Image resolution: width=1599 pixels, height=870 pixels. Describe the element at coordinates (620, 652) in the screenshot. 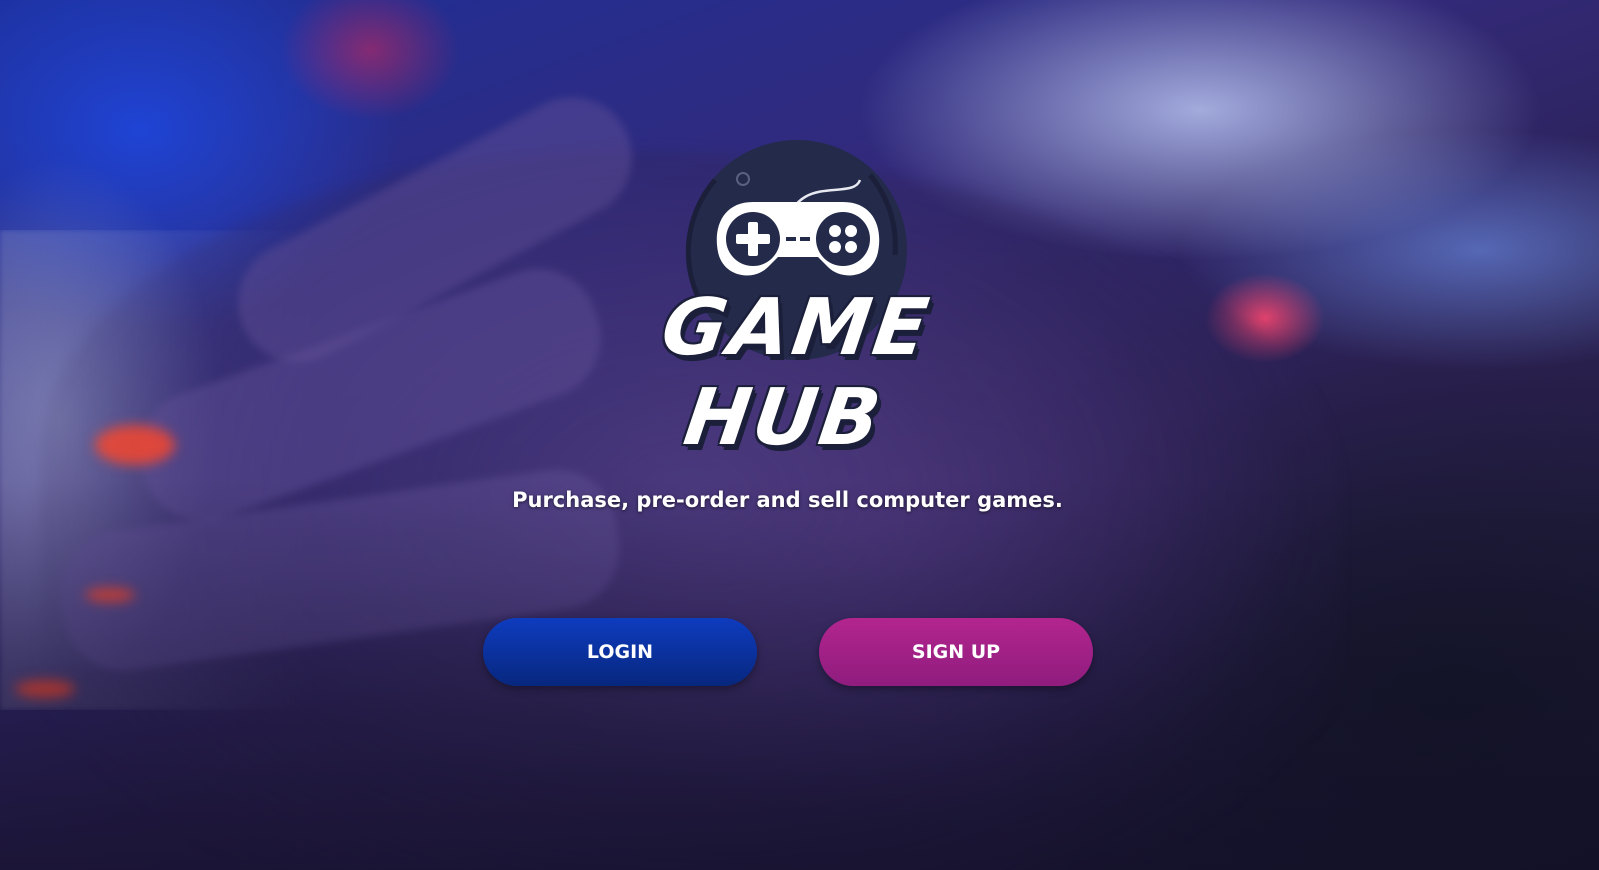

I see `login-button: LOGIN` at that location.